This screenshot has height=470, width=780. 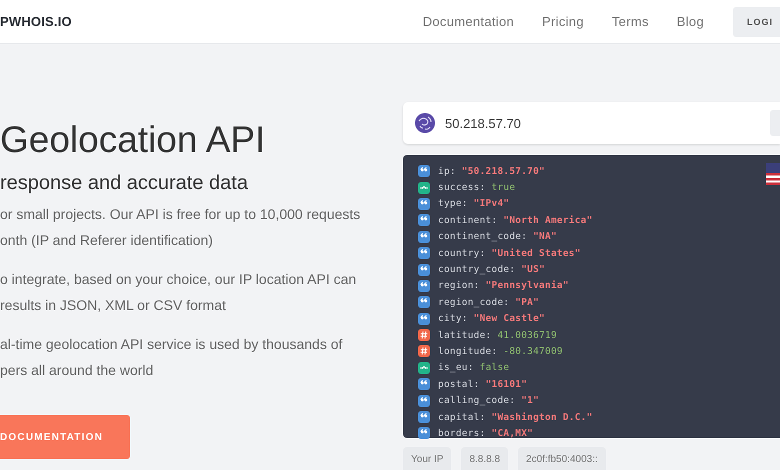 What do you see at coordinates (65, 437) in the screenshot?
I see `documentation-button: DOCUMENTATION` at bounding box center [65, 437].